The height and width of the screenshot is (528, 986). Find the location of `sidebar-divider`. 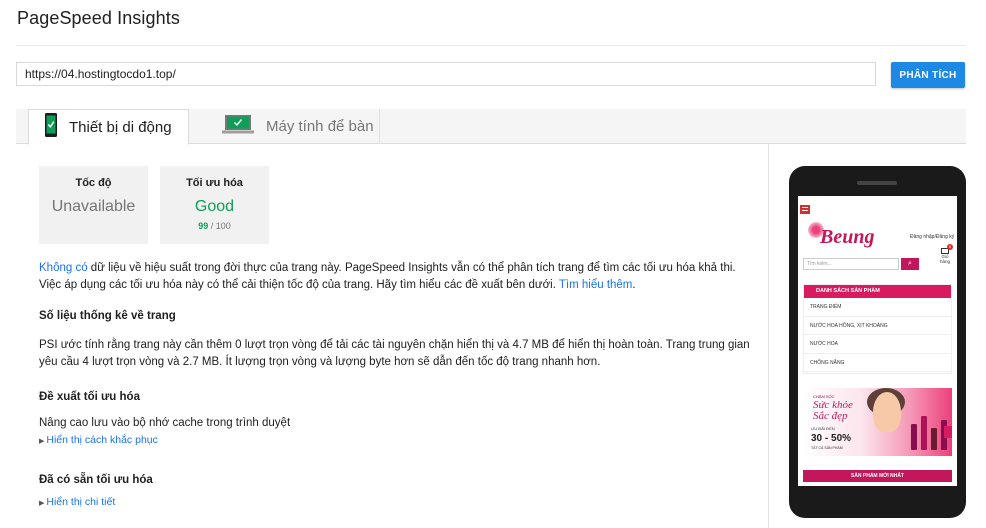

sidebar-divider is located at coordinates (768, 336).